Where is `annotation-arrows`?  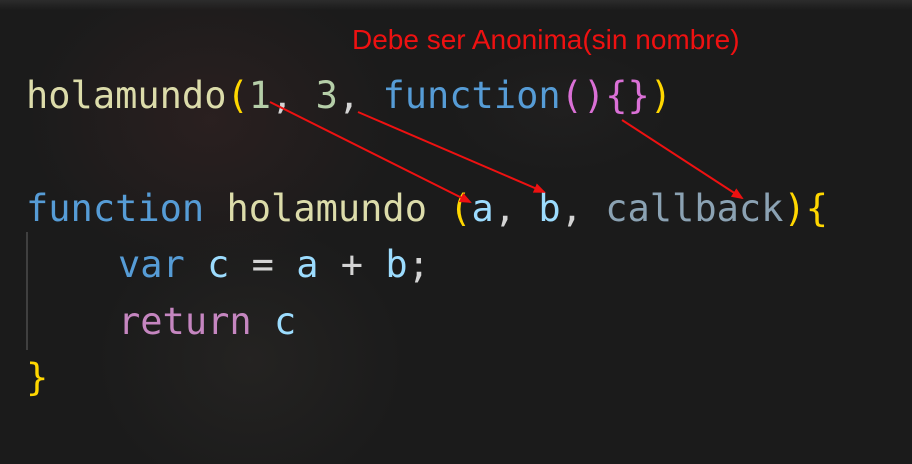 annotation-arrows is located at coordinates (506, 152).